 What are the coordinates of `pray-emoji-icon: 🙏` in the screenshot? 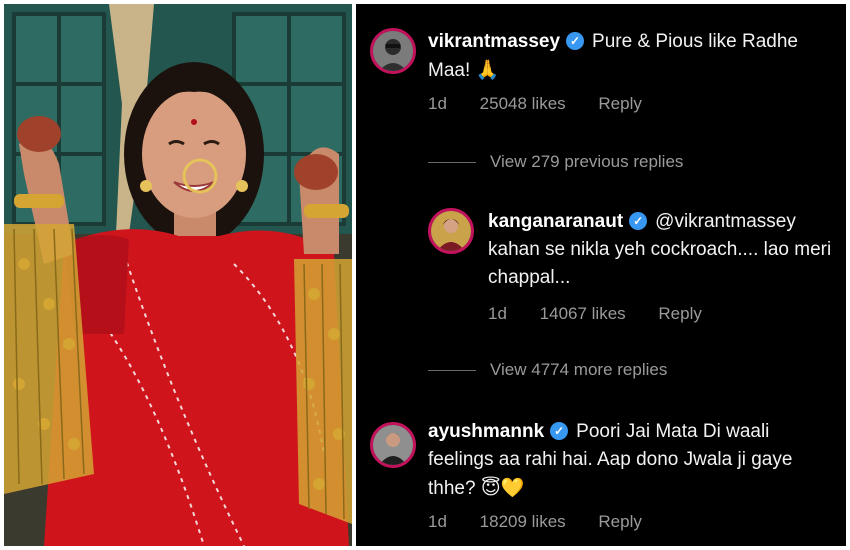 It's located at (487, 70).